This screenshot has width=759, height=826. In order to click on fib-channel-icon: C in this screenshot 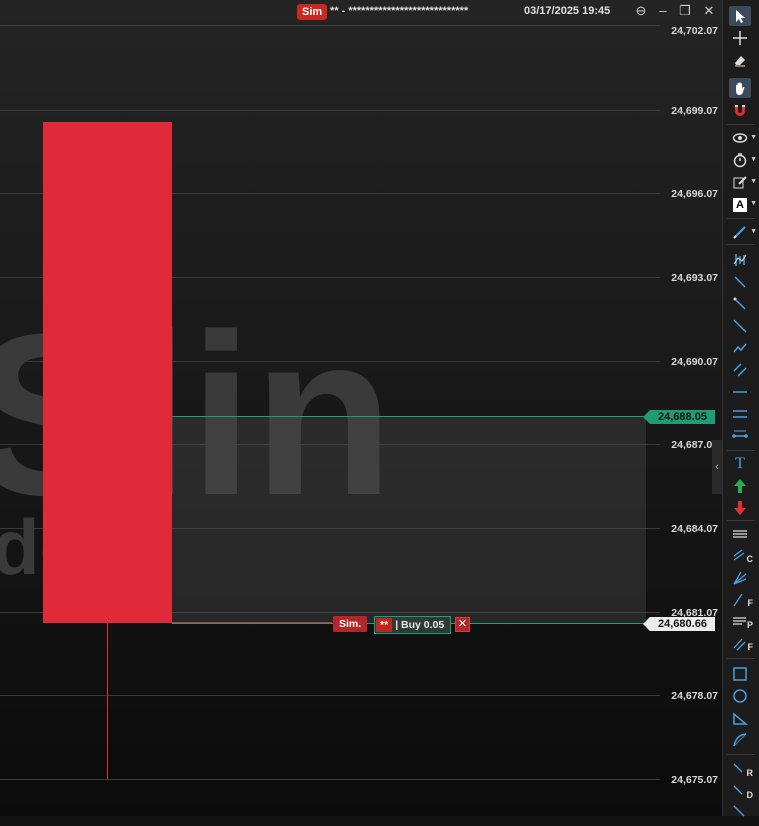, I will do `click(741, 556)`.